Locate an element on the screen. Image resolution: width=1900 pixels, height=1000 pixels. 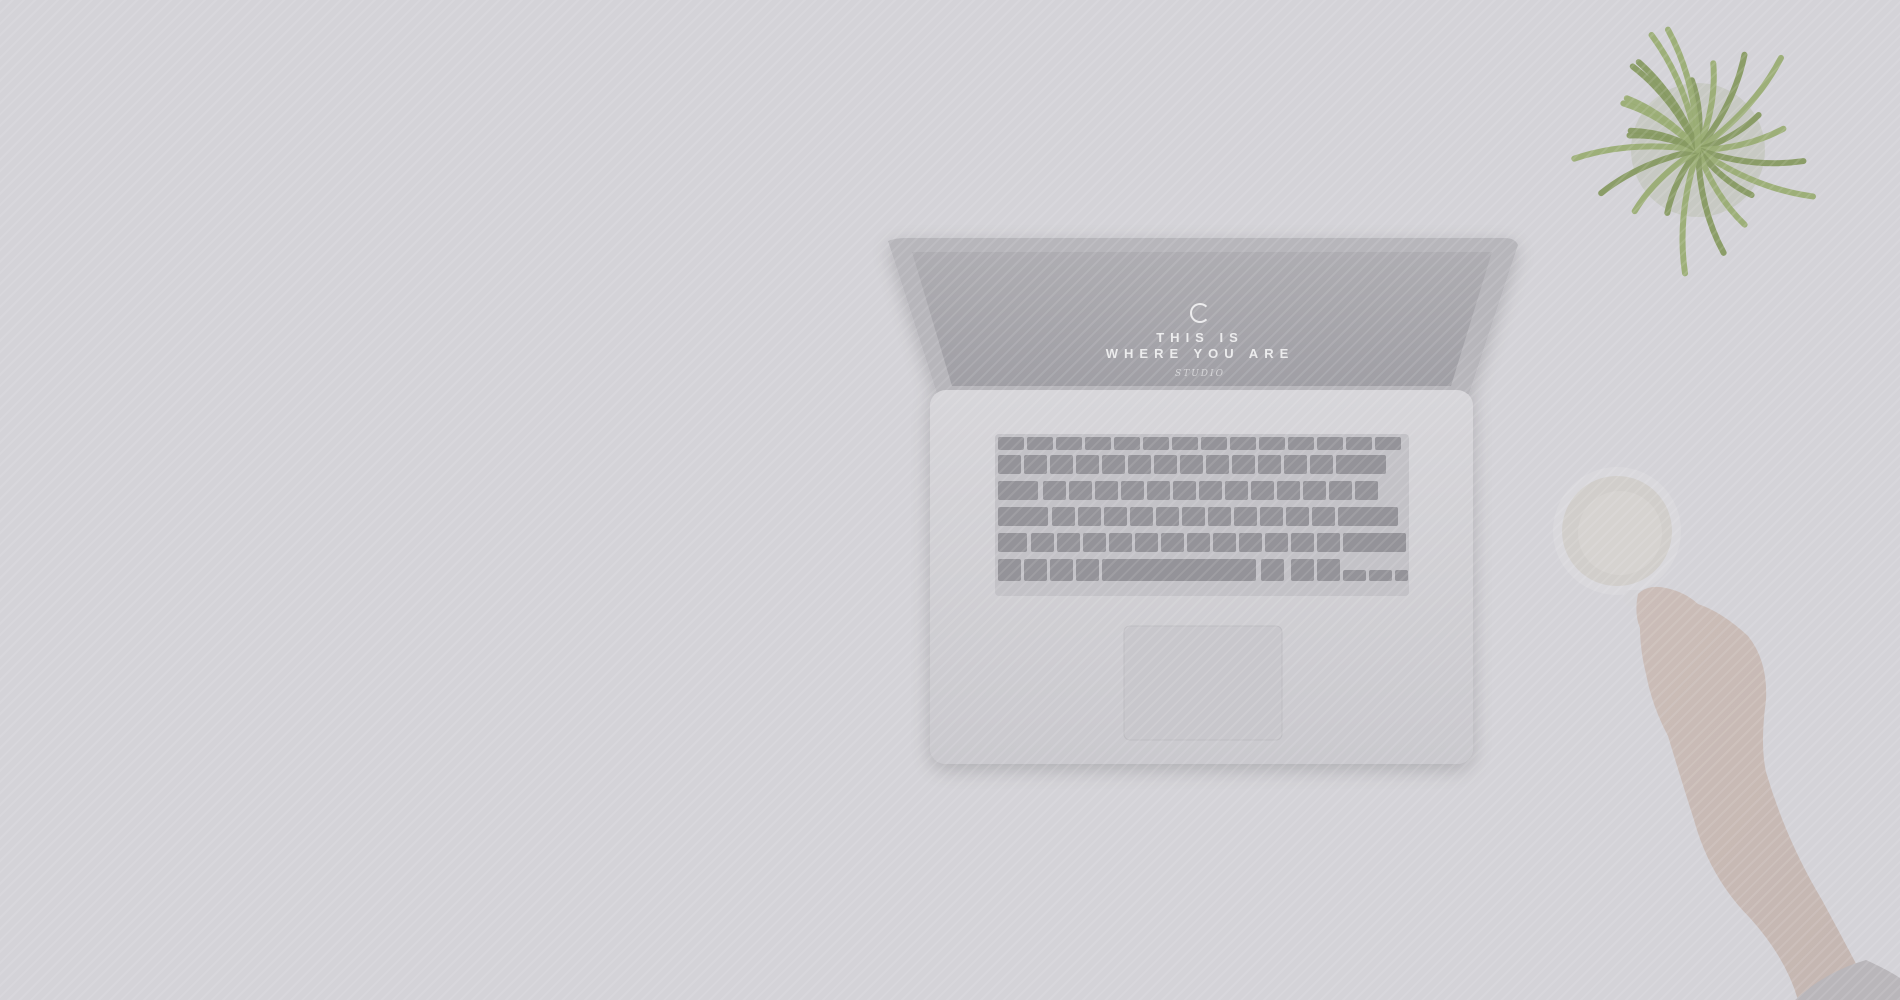
screen-title-line-1: THIS IS is located at coordinates (1200, 337).